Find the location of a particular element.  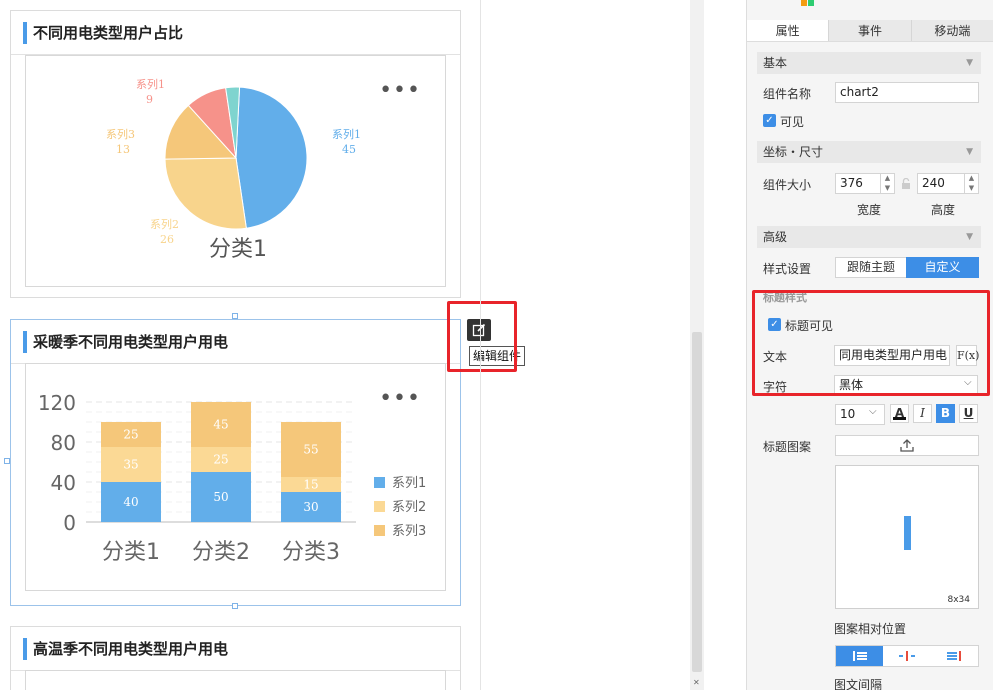

scroll-down-icon: ✕ is located at coordinates (696, 682).